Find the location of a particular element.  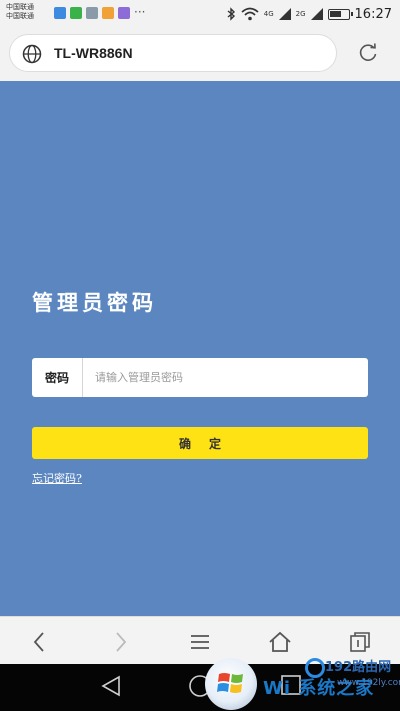

battery-level is located at coordinates (335, 13).